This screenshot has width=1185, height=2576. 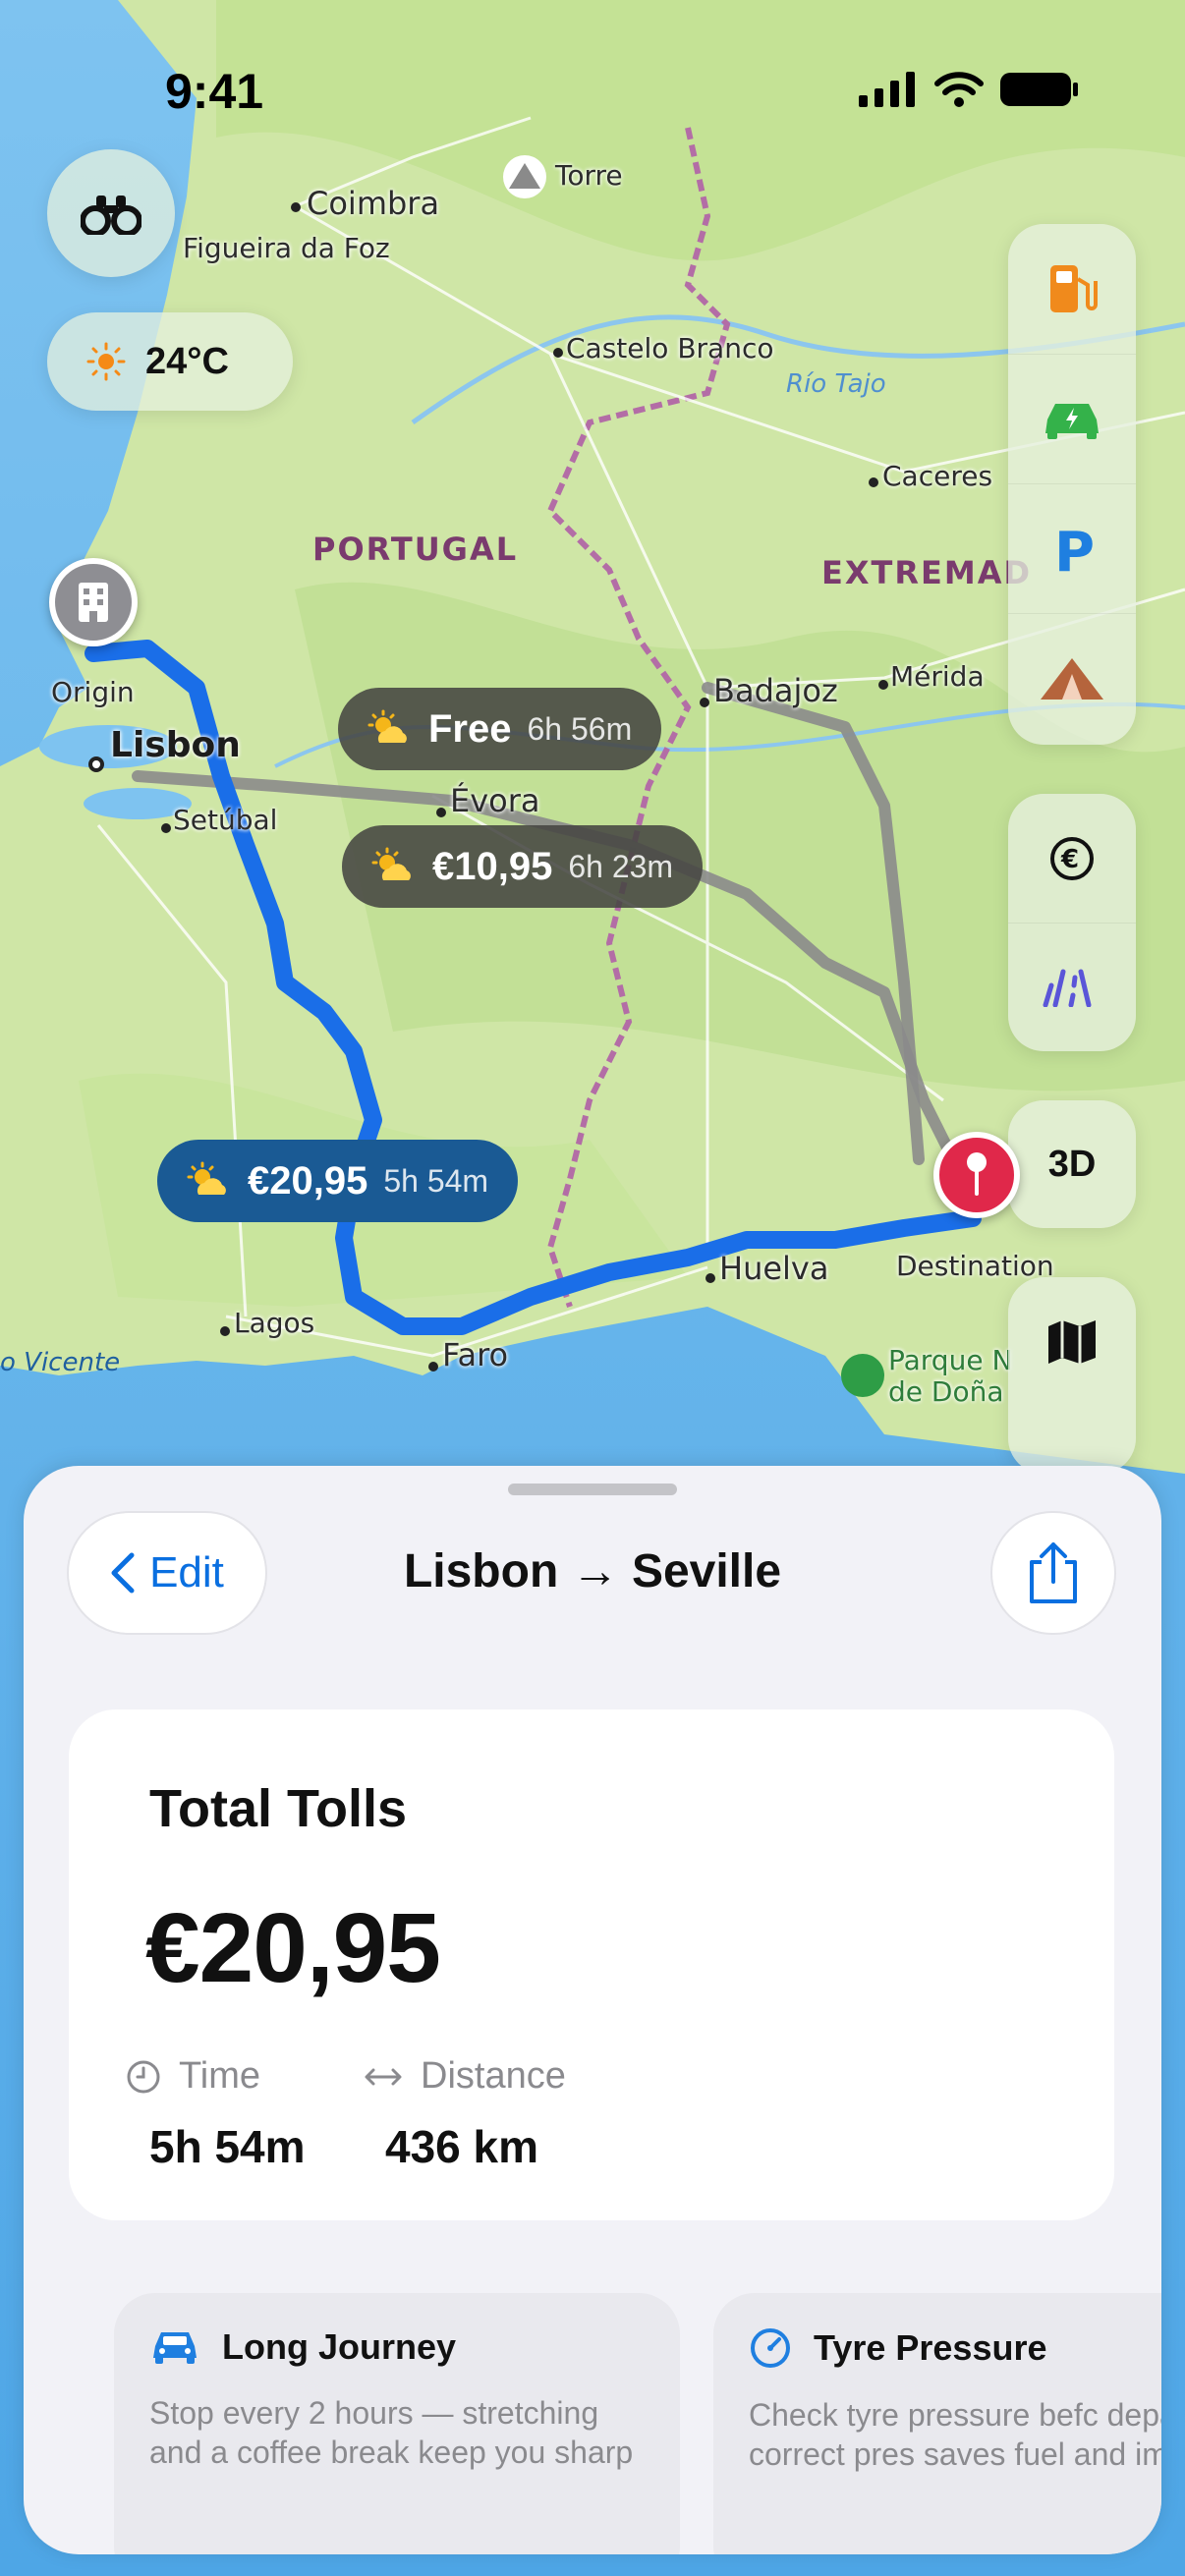 I want to click on map-label-lisbon: Lisbon, so click(x=176, y=745).